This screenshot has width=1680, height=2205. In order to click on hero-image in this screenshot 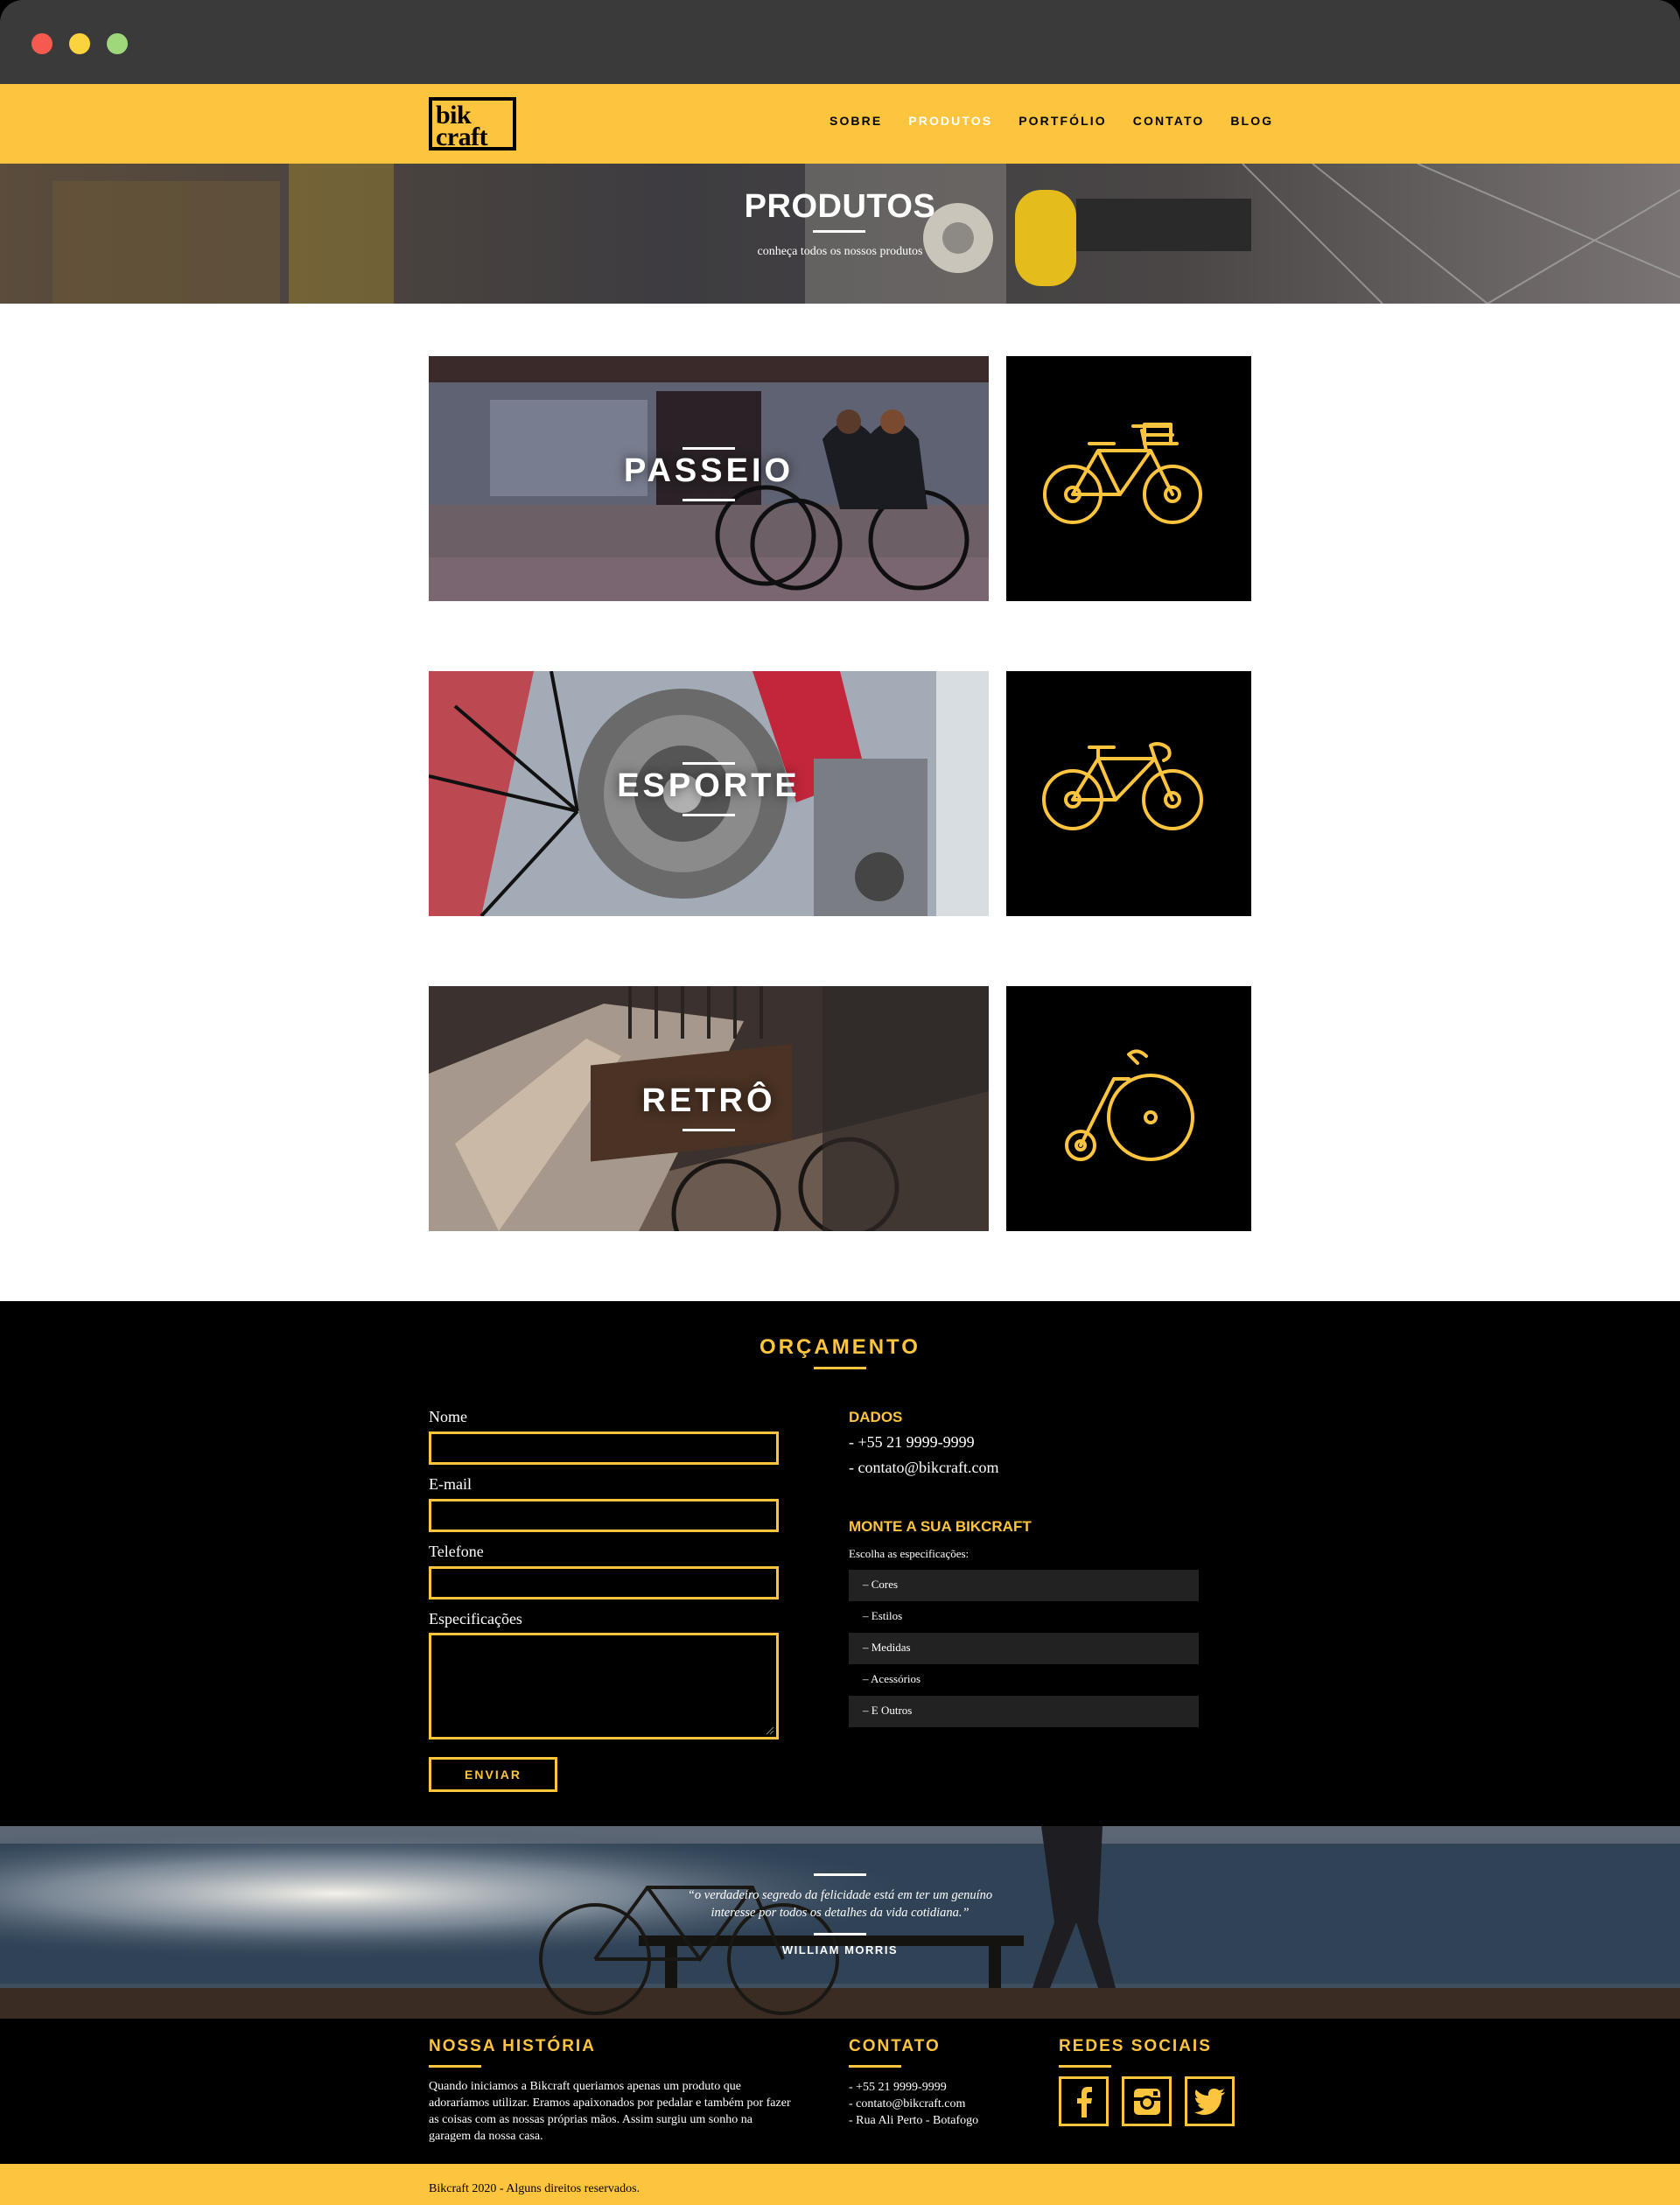, I will do `click(840, 234)`.